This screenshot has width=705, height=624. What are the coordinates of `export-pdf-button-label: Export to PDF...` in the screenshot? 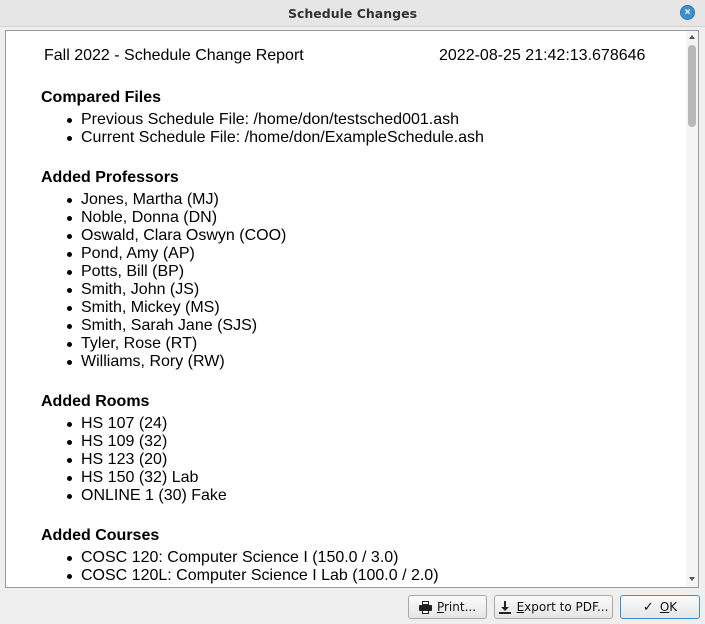 It's located at (562, 607).